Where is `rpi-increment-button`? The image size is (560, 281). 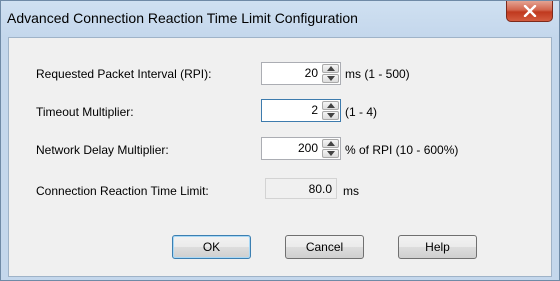
rpi-increment-button is located at coordinates (330, 68).